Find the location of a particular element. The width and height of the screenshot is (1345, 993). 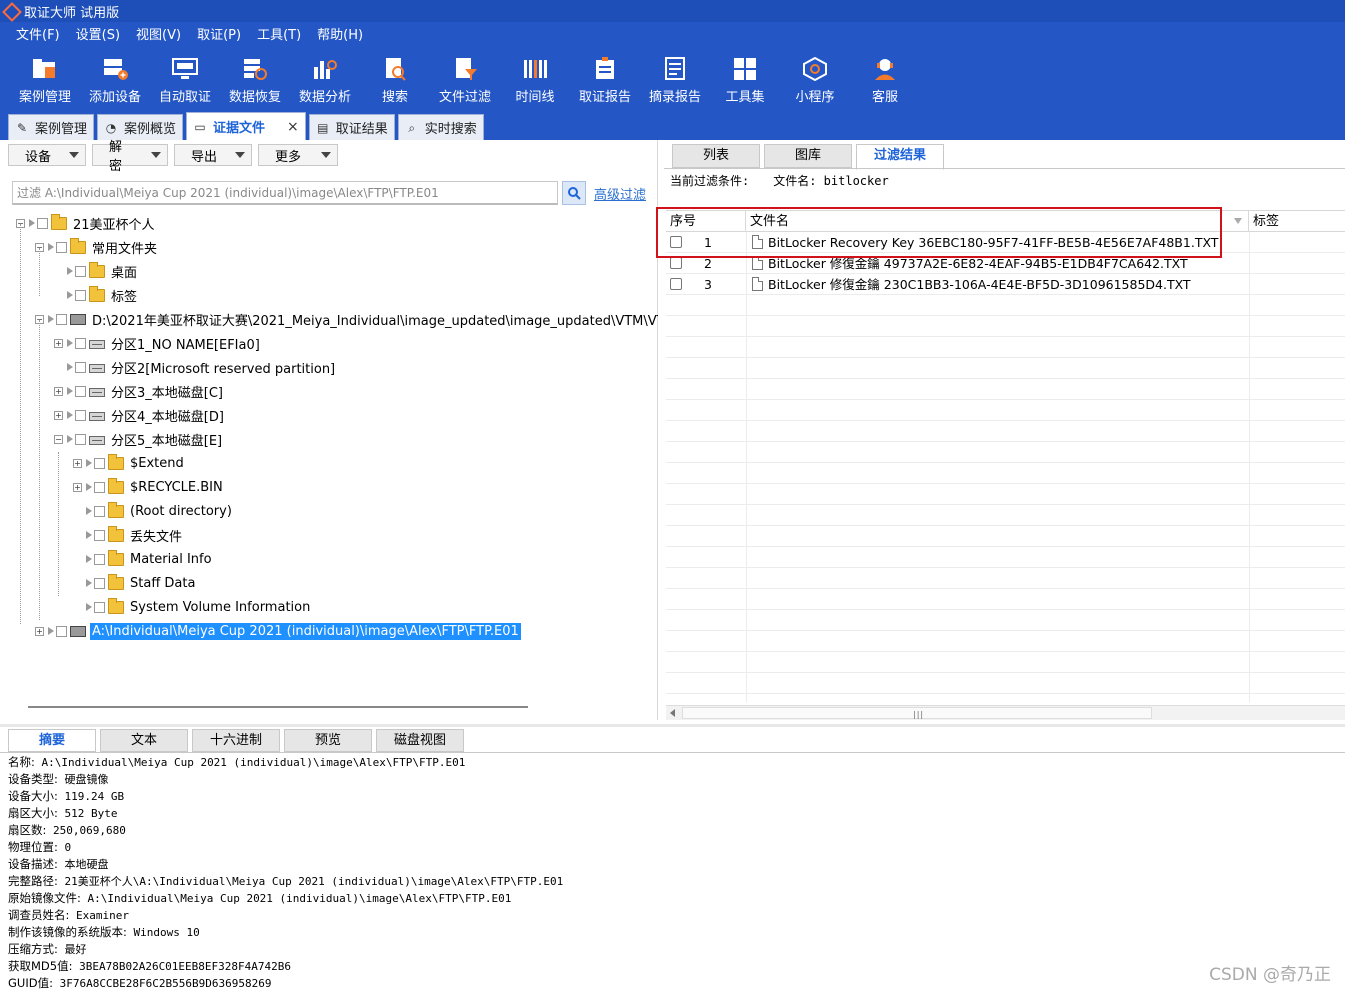

tree-node: + 分区4_本地磁盘[D] is located at coordinates (140, 415).